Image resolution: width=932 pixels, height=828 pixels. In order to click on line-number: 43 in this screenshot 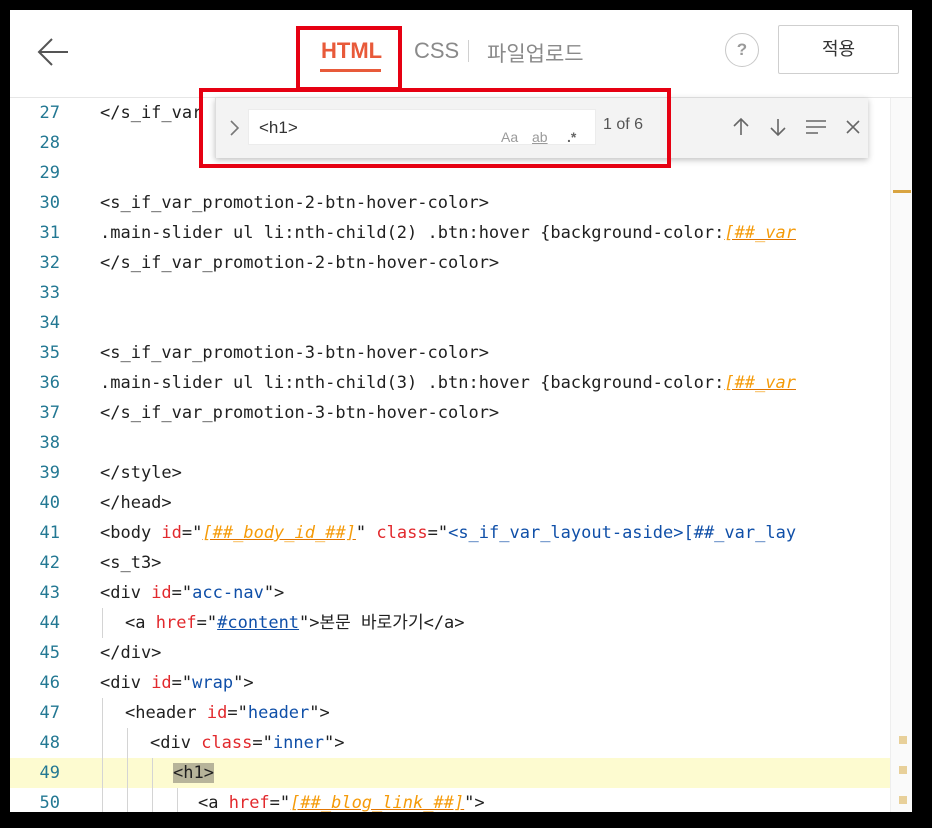, I will do `click(49, 593)`.